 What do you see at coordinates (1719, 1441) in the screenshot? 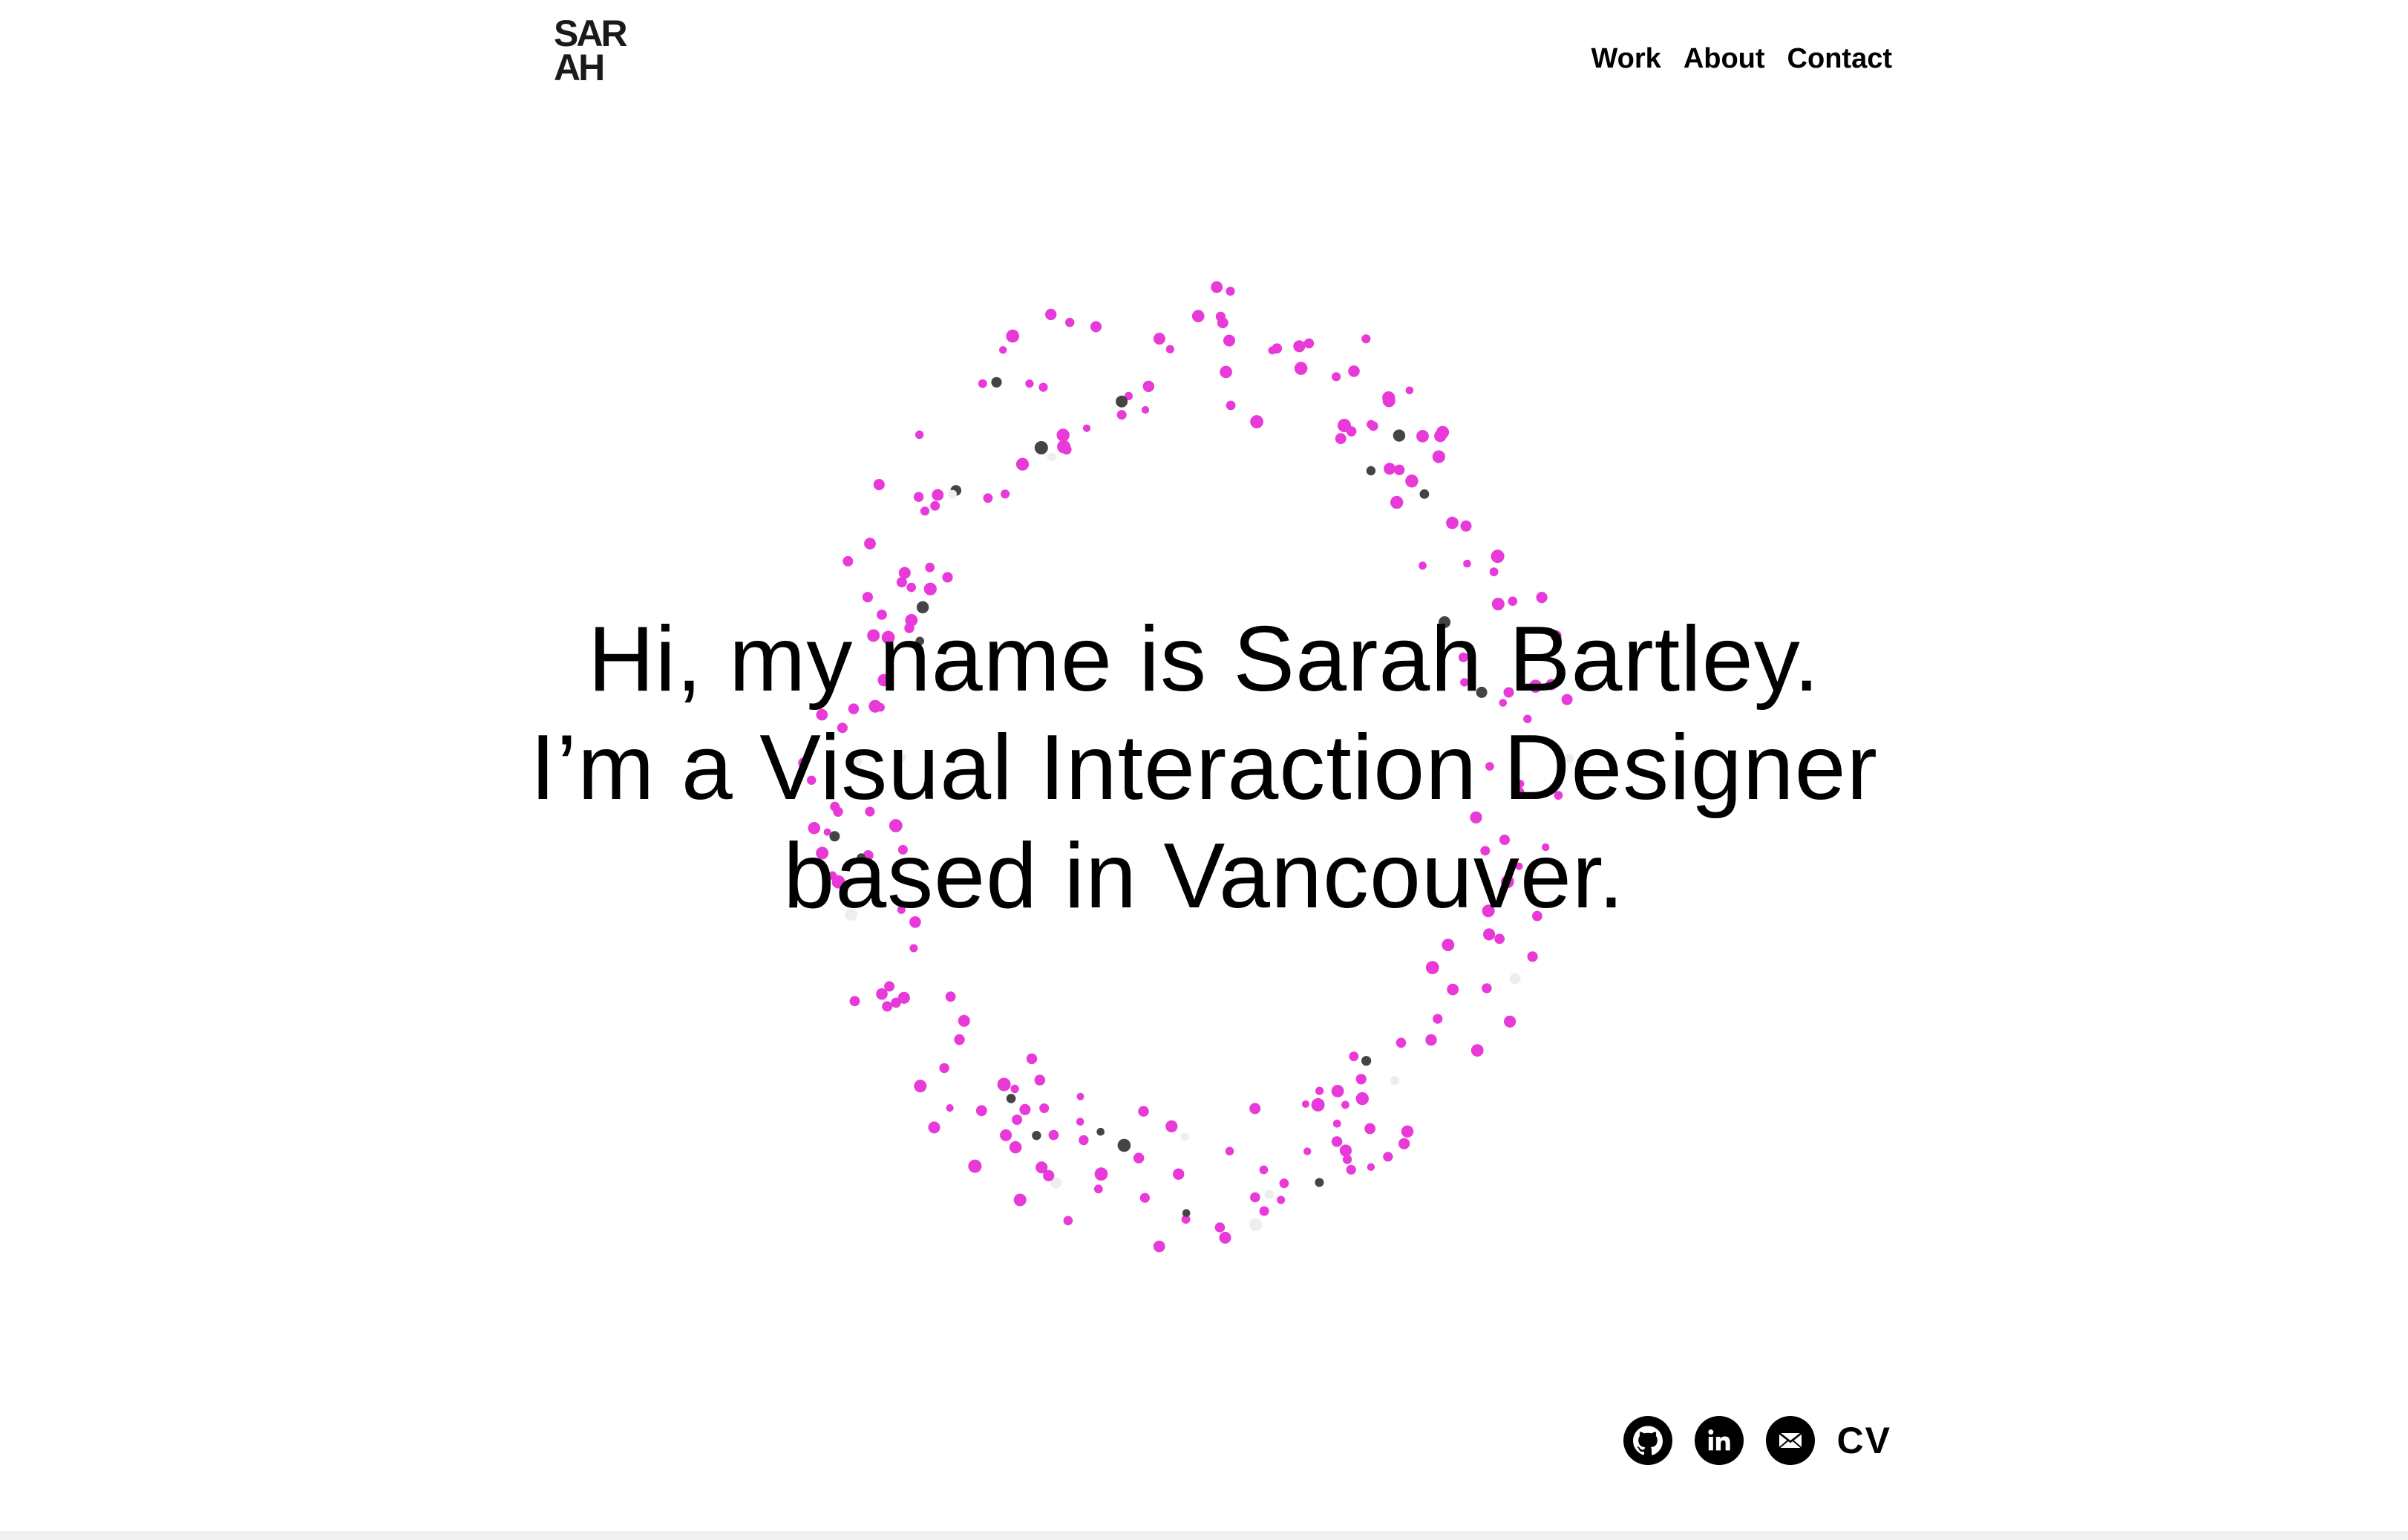
I see `linkedin-icon` at bounding box center [1719, 1441].